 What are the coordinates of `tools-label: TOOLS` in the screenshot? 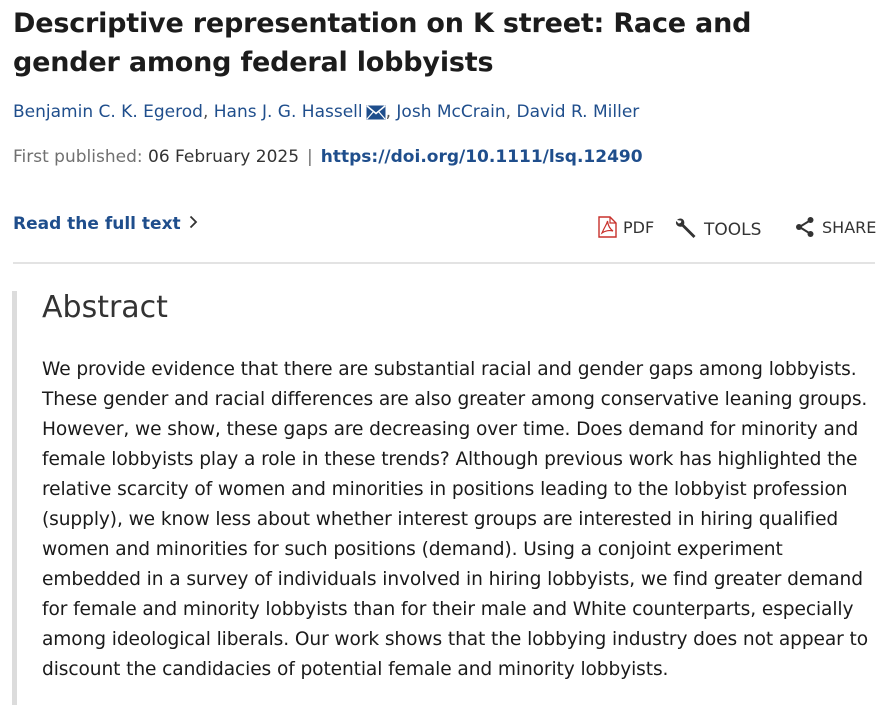 It's located at (733, 230).